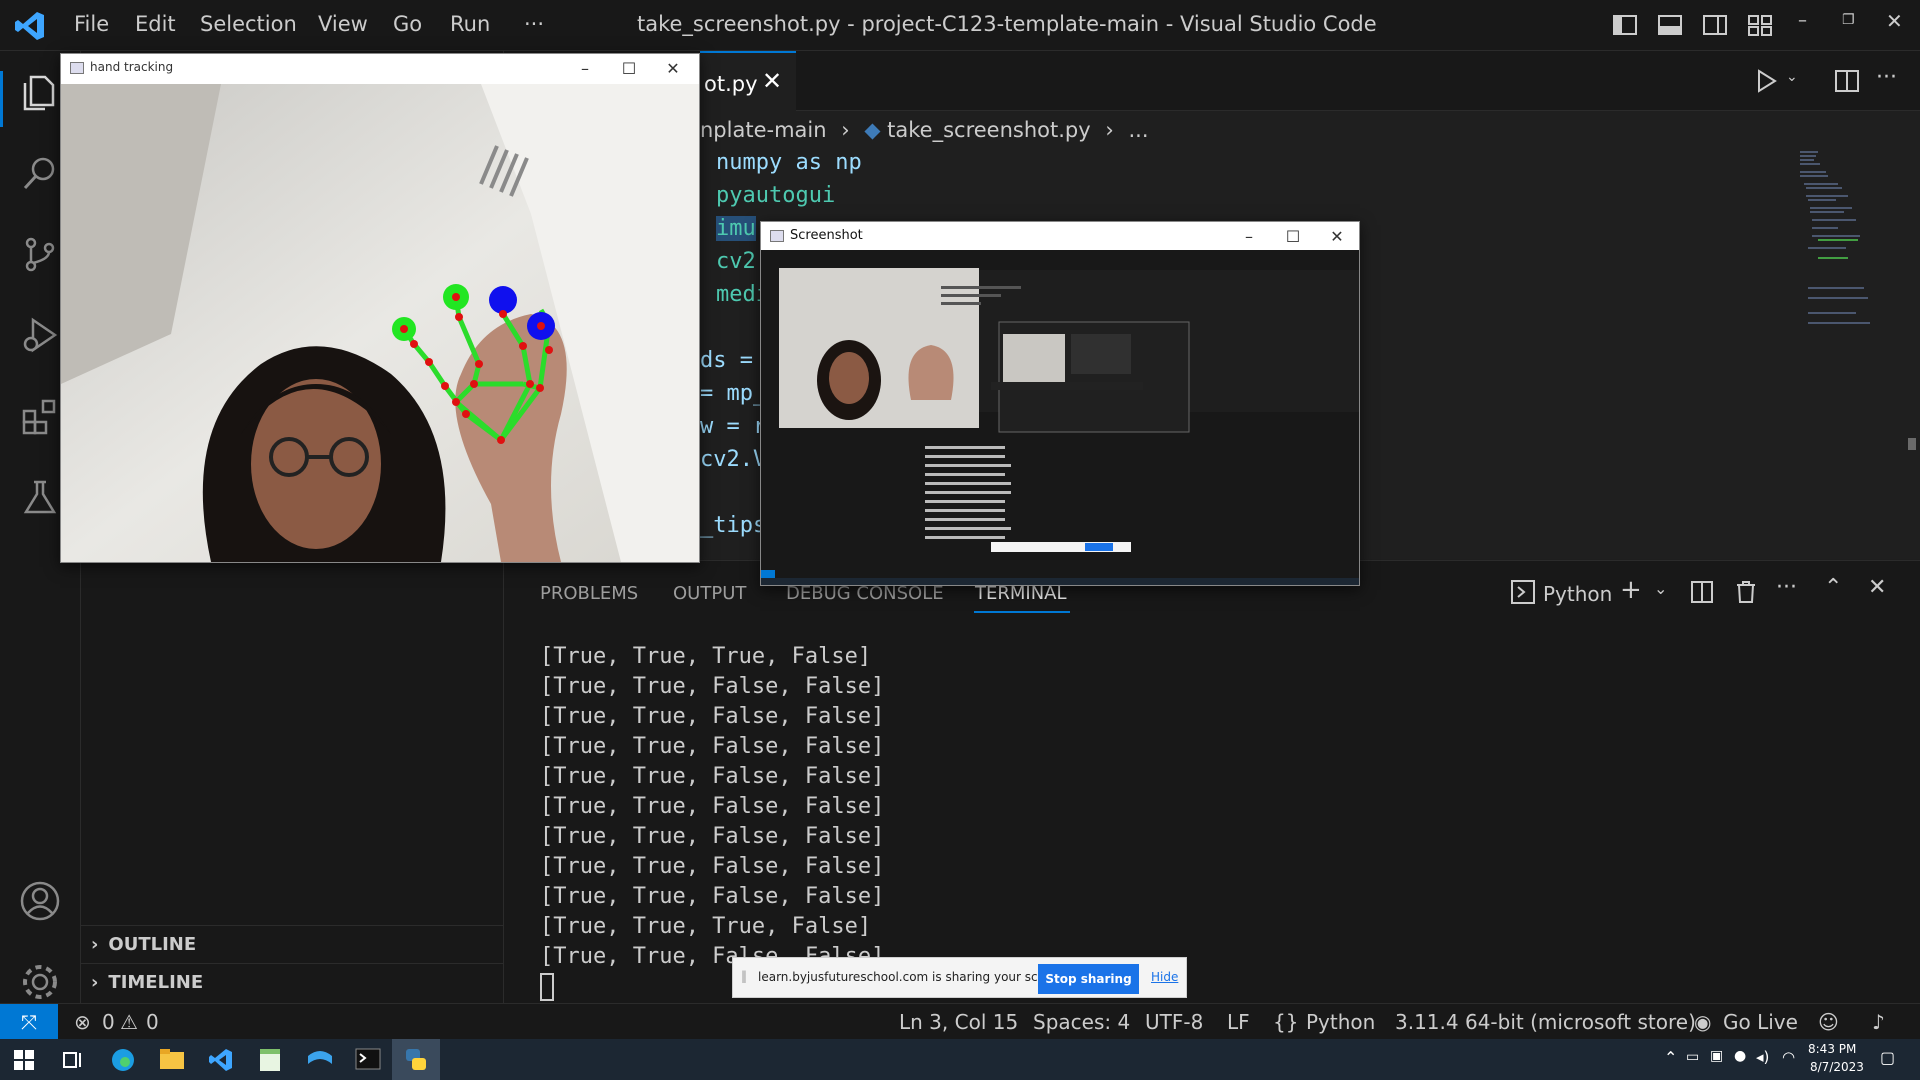  What do you see at coordinates (1692, 1057) in the screenshot?
I see `battery-icon: ▭` at bounding box center [1692, 1057].